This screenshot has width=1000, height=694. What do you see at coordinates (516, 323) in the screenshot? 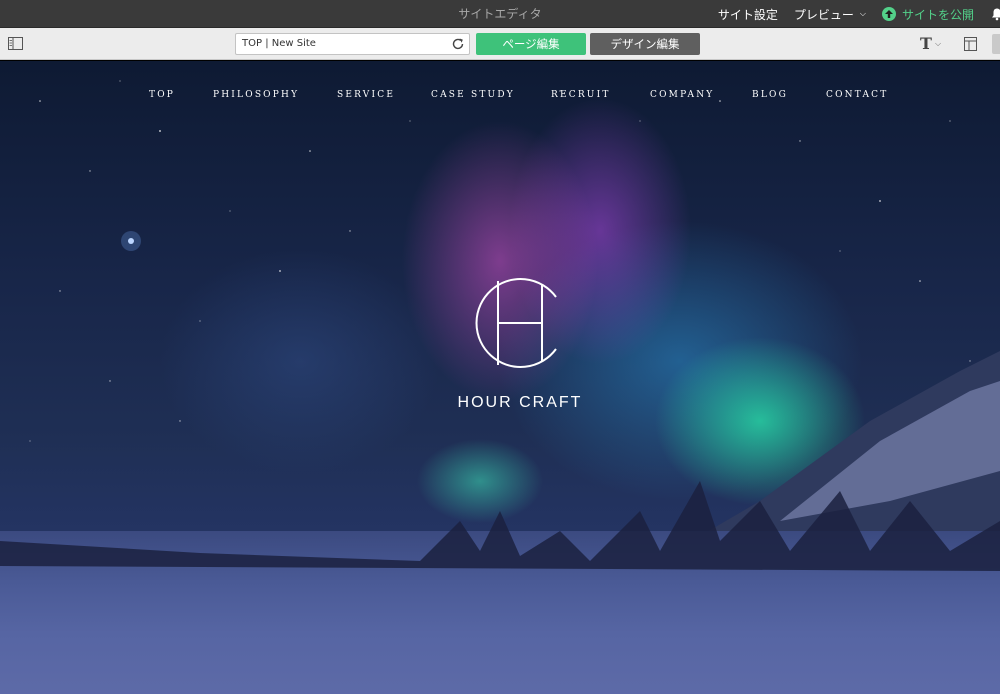
I see `hour-craft-logo-icon` at bounding box center [516, 323].